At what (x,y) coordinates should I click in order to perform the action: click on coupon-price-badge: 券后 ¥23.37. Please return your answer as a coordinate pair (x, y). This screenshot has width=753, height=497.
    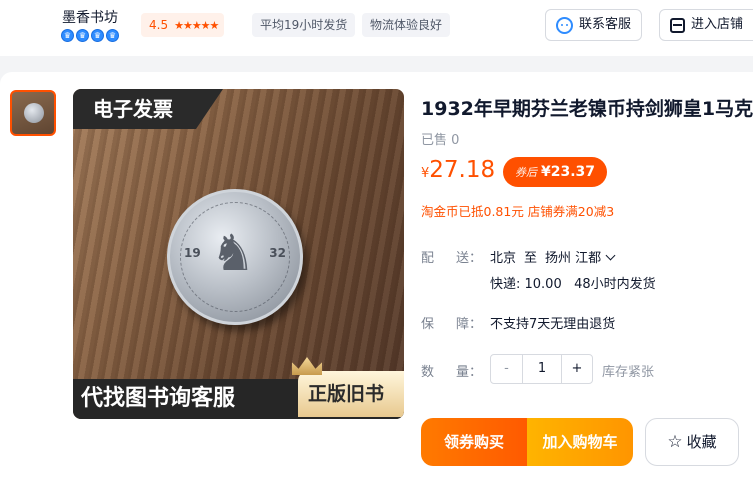
    Looking at the image, I should click on (555, 172).